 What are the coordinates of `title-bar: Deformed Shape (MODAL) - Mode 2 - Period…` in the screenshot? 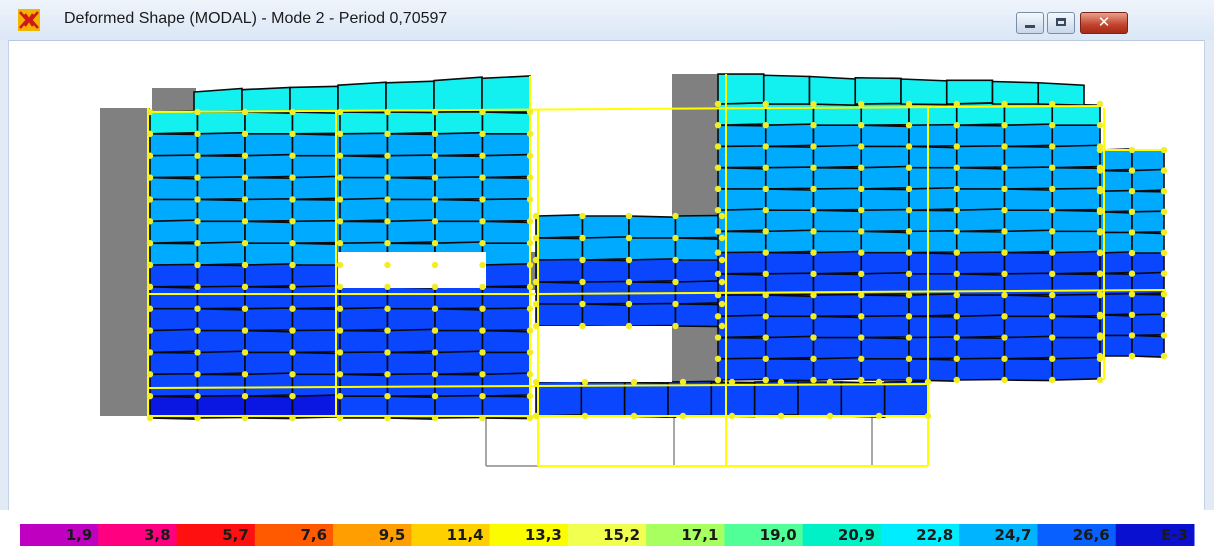 It's located at (607, 20).